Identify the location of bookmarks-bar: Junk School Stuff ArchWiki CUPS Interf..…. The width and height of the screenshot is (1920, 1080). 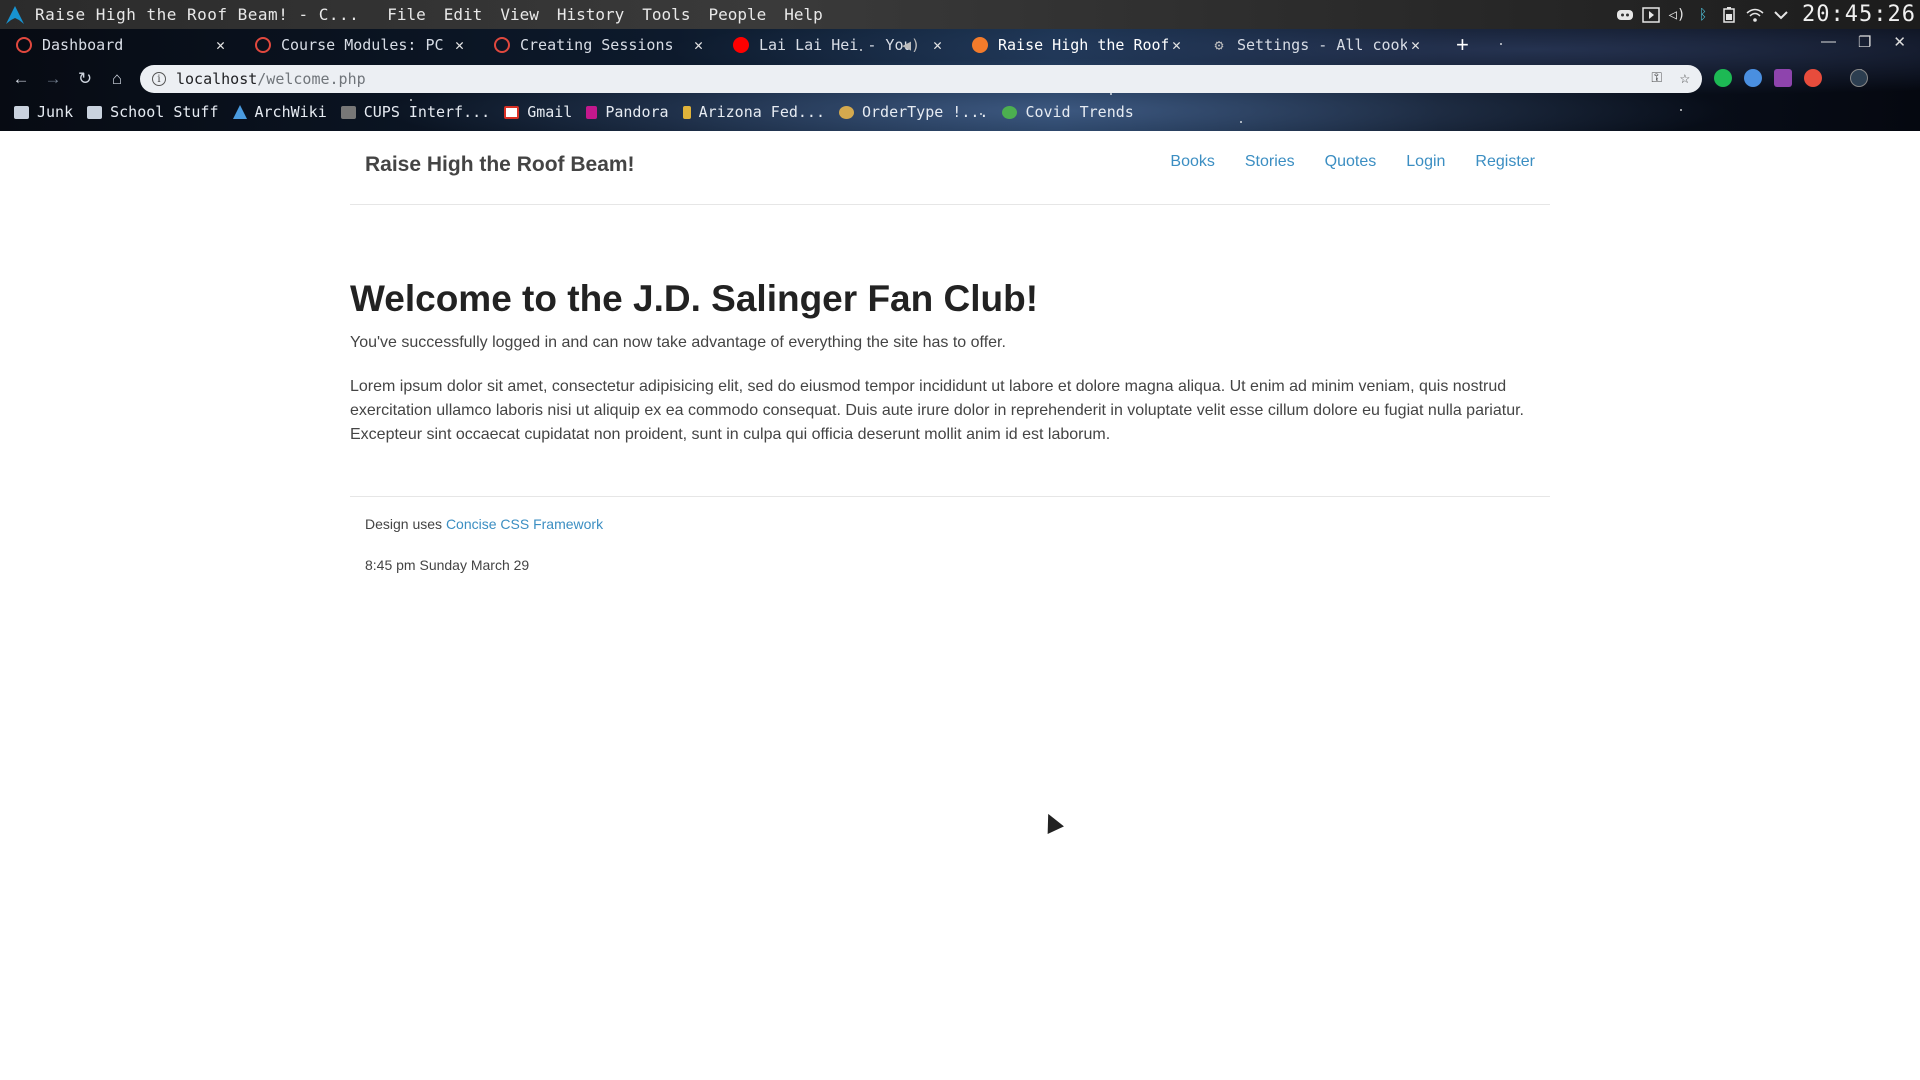
(960, 112).